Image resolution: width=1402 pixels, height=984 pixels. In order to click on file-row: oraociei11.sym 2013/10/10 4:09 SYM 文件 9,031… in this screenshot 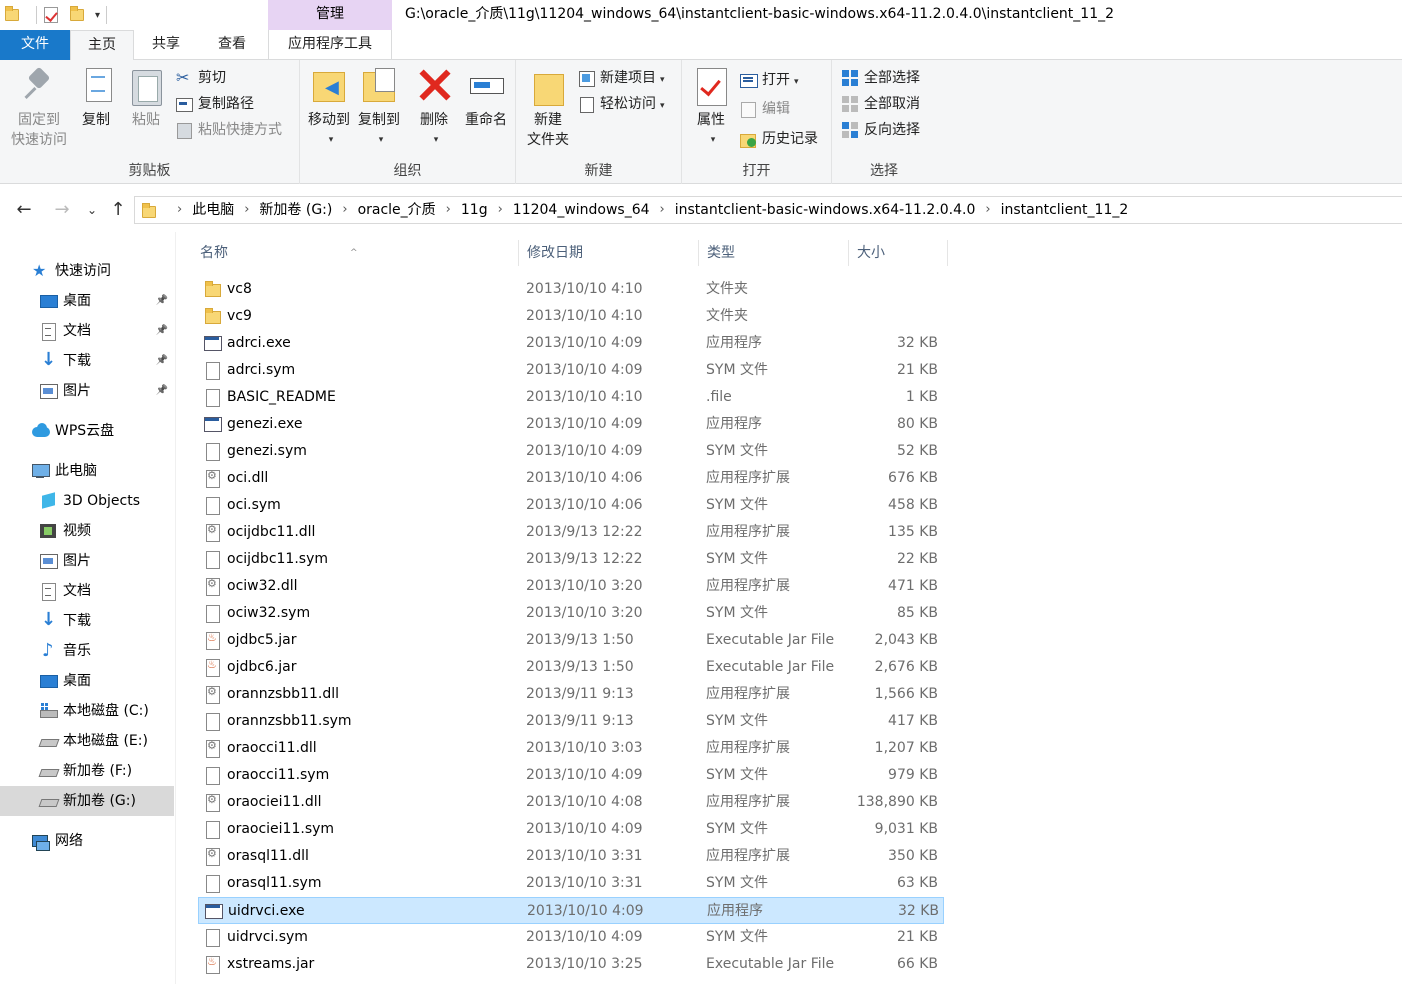, I will do `click(571, 829)`.